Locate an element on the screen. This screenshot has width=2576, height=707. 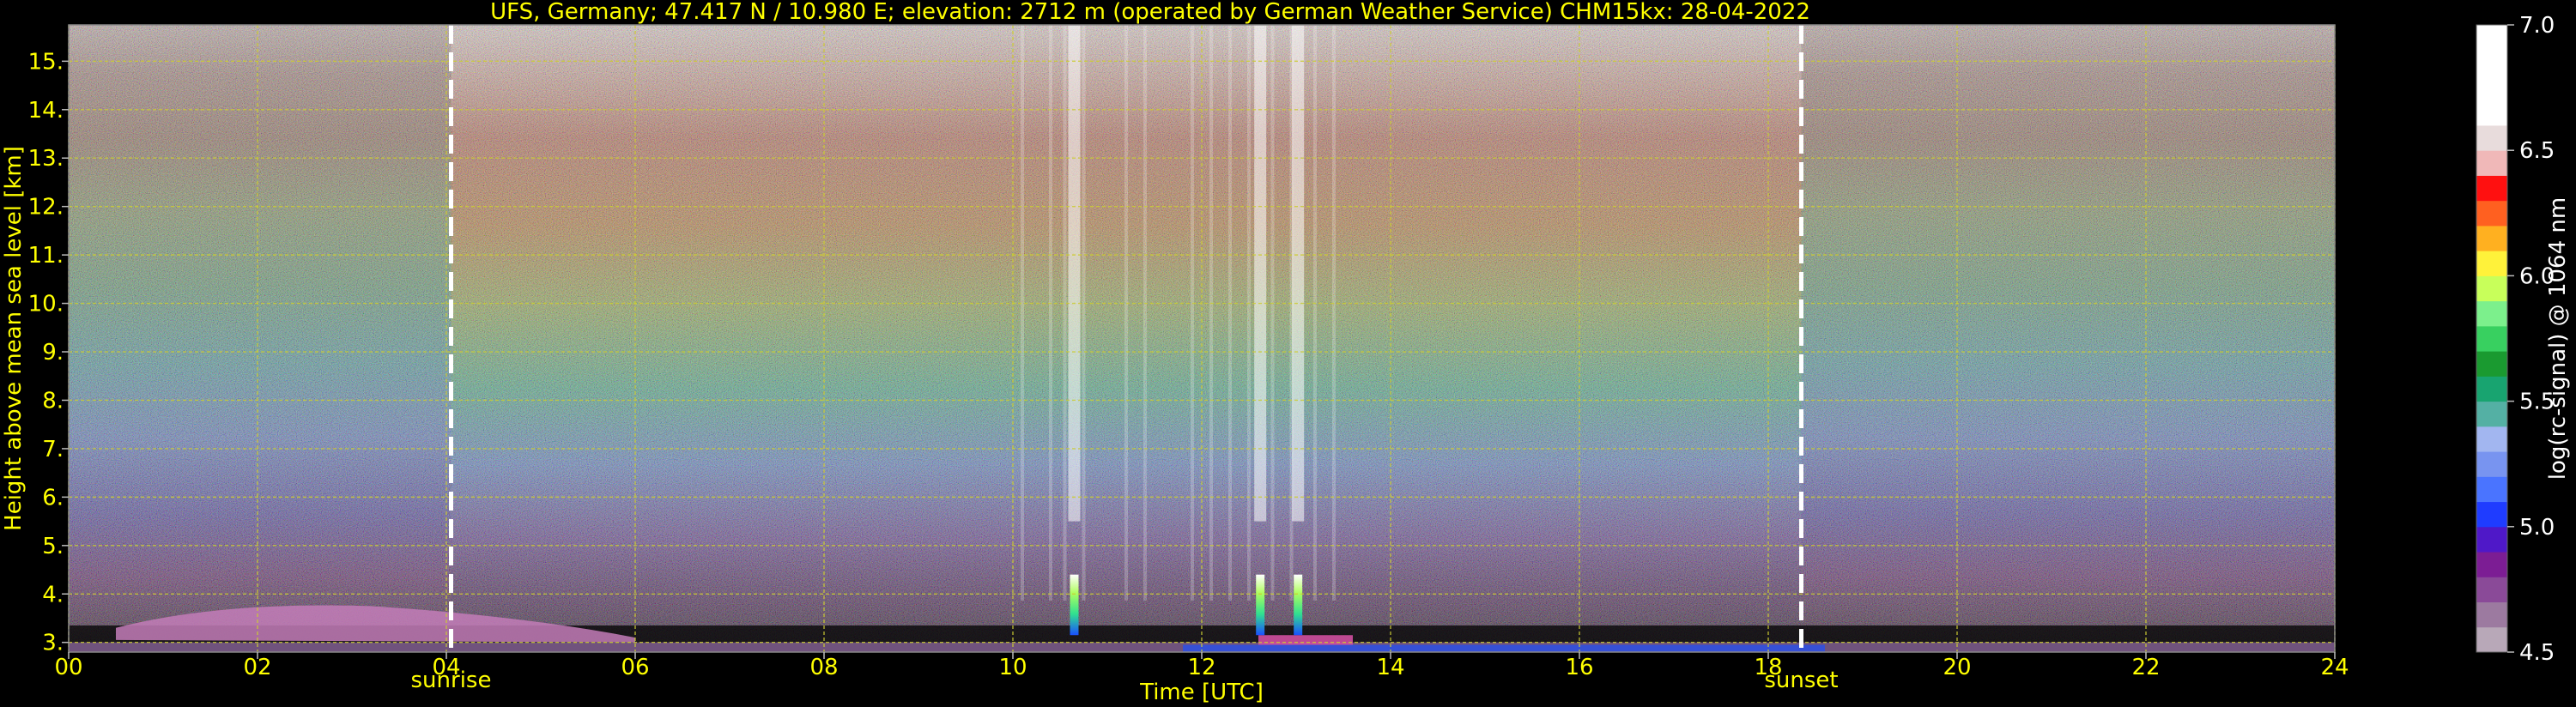
x-tick-label: 14 is located at coordinates (1390, 667).